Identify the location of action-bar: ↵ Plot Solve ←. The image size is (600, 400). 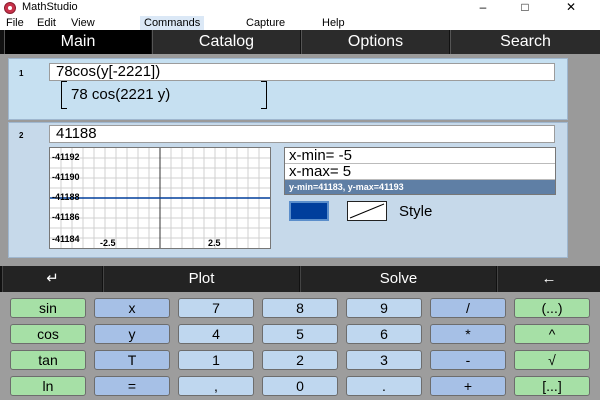
(300, 279).